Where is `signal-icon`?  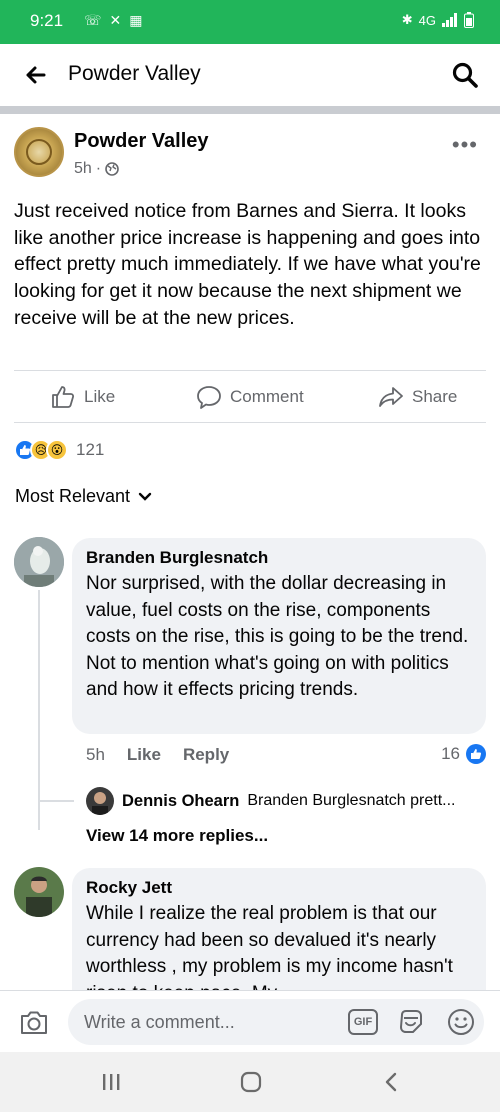
signal-icon is located at coordinates (449, 20).